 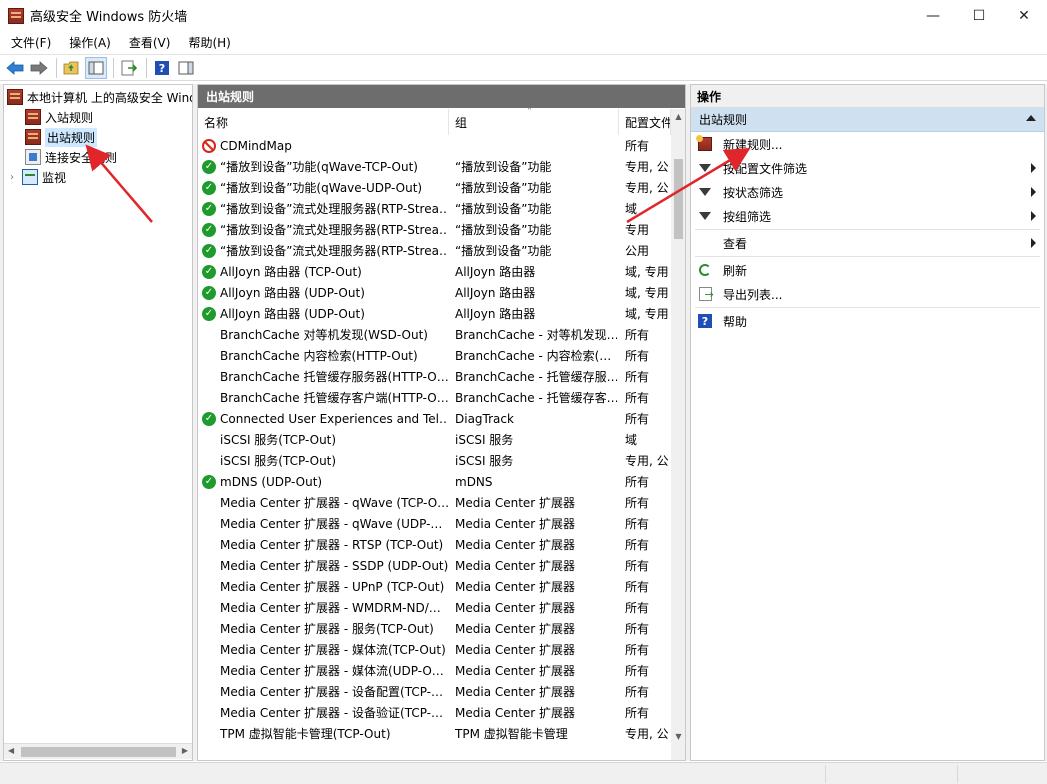 I want to click on rule-group: Media Center 扩展器, so click(x=515, y=650).